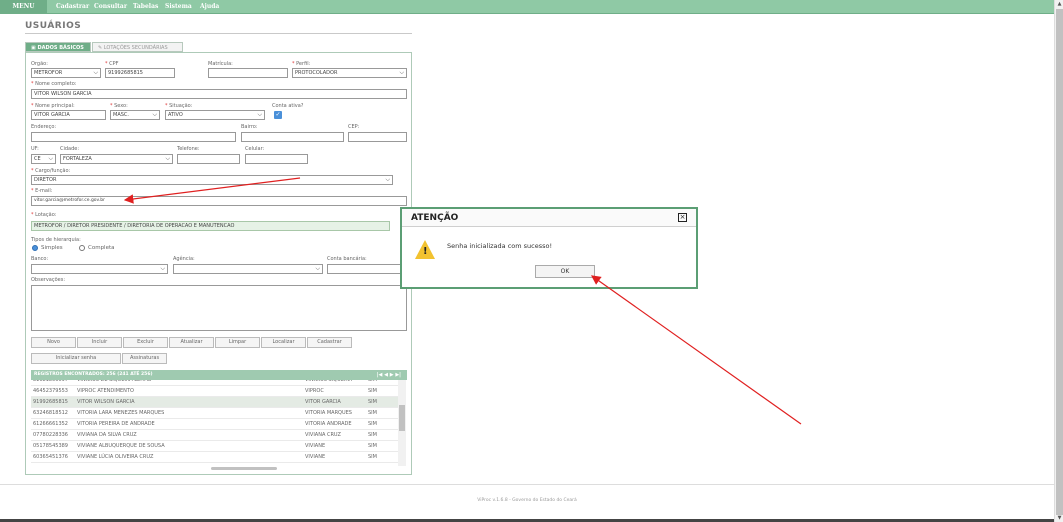 The width and height of the screenshot is (1063, 522). Describe the element at coordinates (144, 358) in the screenshot. I see `assinaturas-button: Assinaturas` at that location.